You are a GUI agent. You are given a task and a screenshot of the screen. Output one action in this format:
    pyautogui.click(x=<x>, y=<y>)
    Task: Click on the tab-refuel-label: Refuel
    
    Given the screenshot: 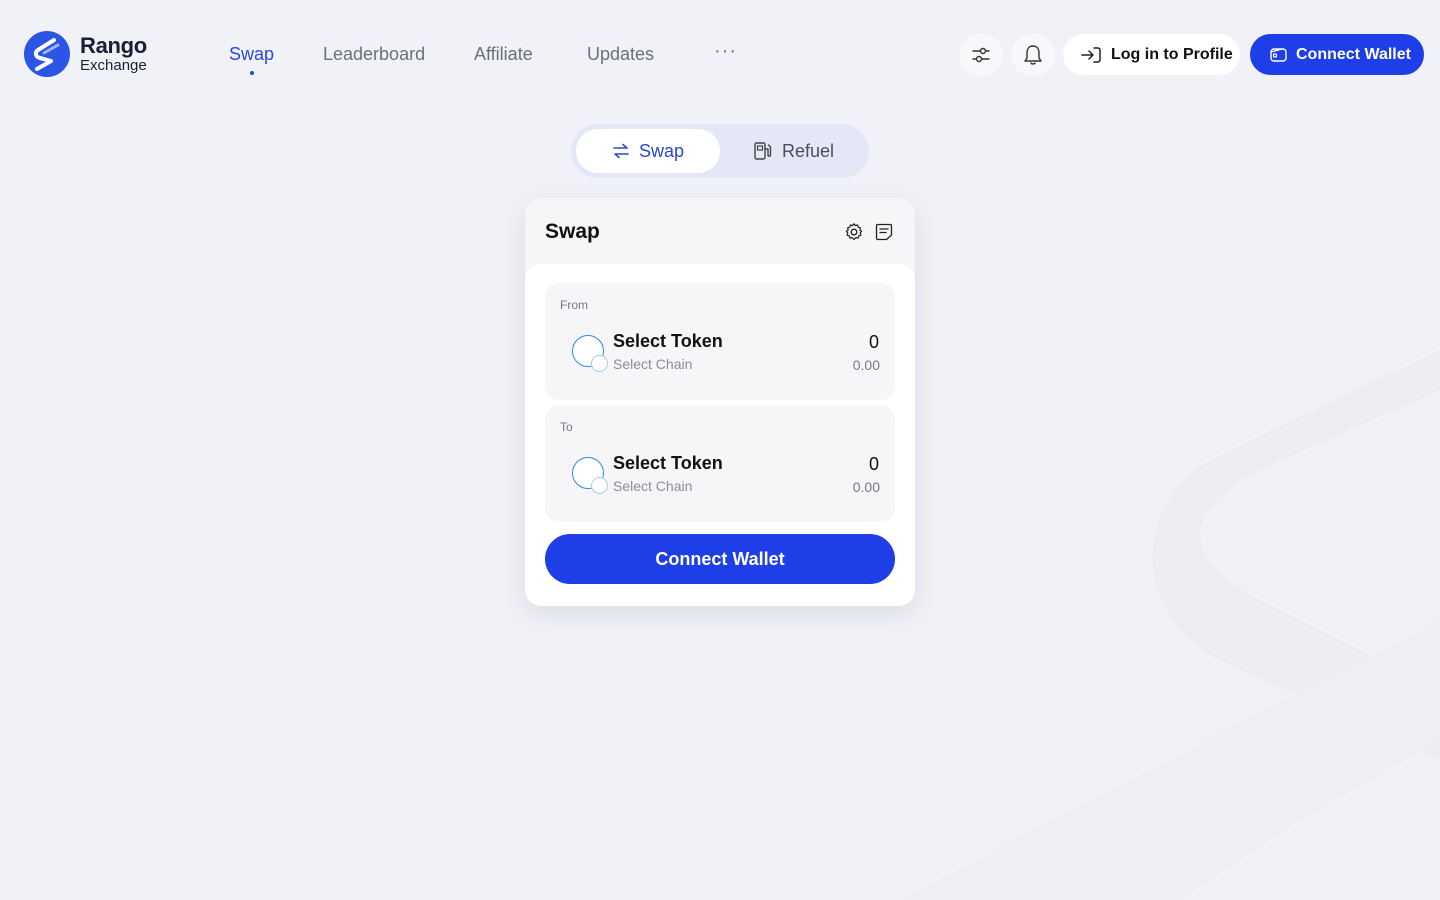 What is the action you would take?
    pyautogui.click(x=808, y=150)
    